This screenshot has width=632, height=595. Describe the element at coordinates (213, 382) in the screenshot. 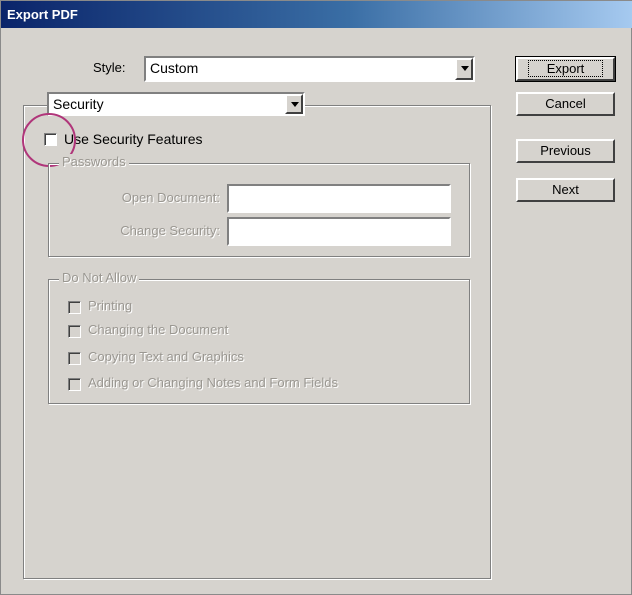

I see `adding-notes-label: Adding or Changing Notes and Form Fields` at that location.